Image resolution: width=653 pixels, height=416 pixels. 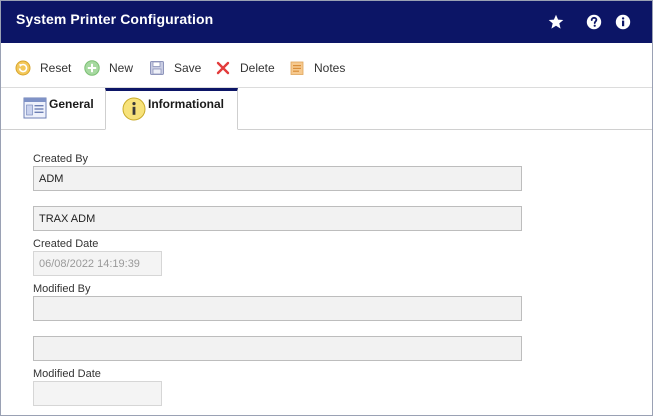 I want to click on tab-general: General, so click(x=55, y=109).